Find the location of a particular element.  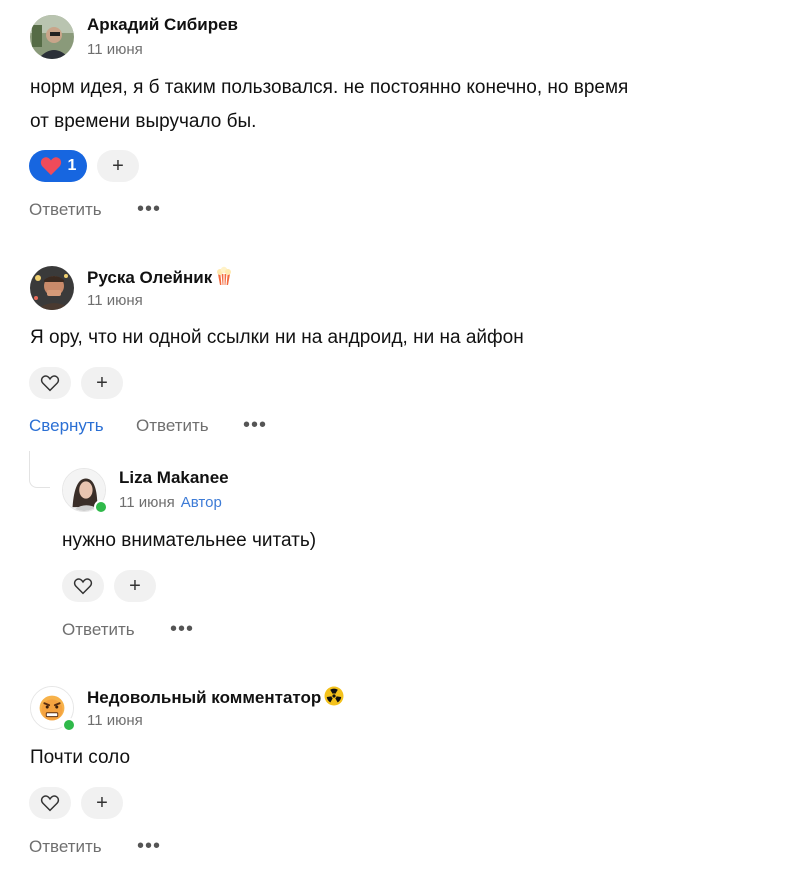

author-badge: Автор is located at coordinates (201, 502).